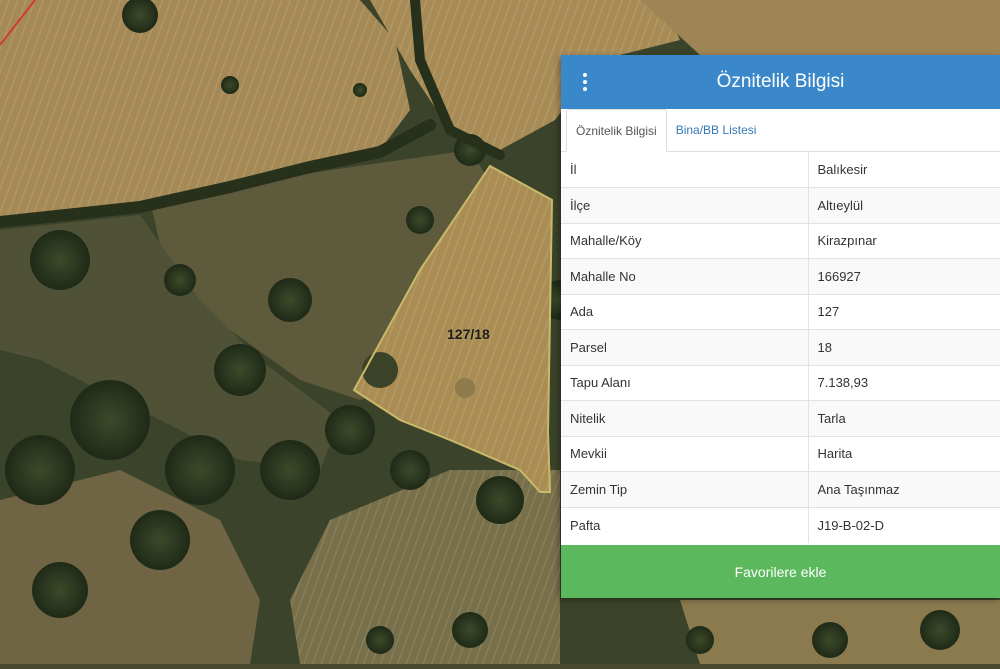 This screenshot has width=1000, height=669. I want to click on table-row: Mahalle/Köy Kirazpınar, so click(780, 240).